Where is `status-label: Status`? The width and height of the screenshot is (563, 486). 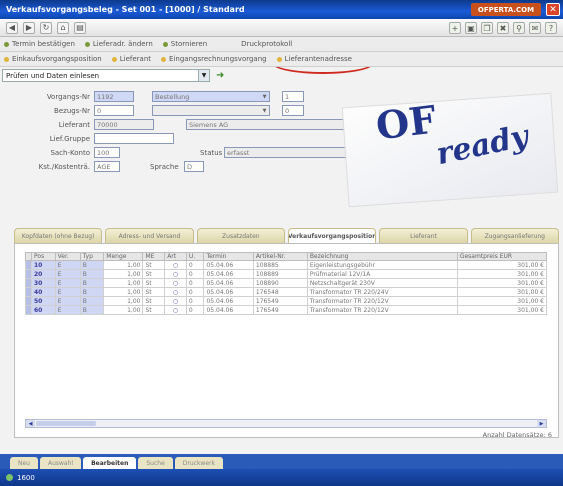 status-label: Status is located at coordinates (211, 153).